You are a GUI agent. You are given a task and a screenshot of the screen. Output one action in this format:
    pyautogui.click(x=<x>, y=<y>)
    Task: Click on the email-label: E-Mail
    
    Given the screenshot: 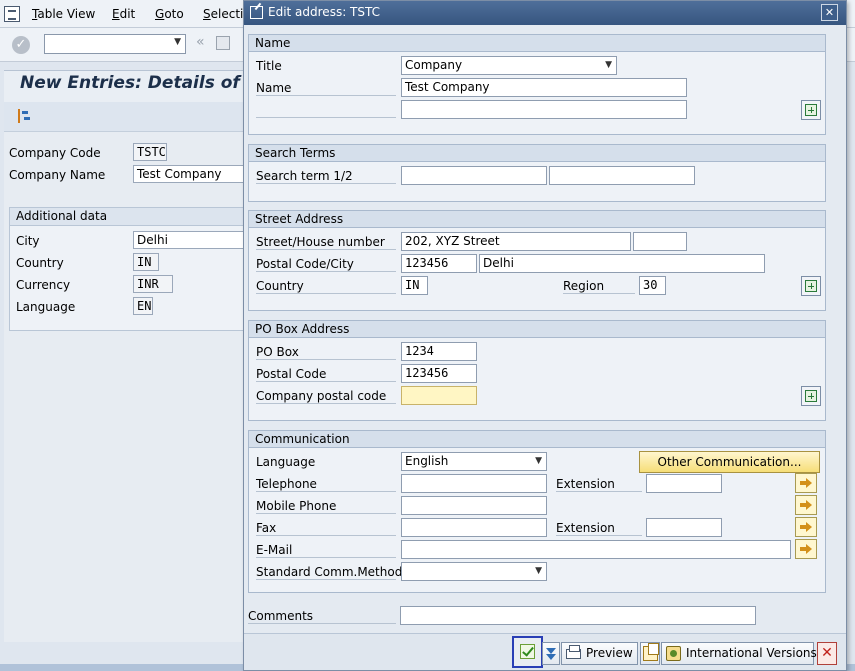 What is the action you would take?
    pyautogui.click(x=326, y=550)
    